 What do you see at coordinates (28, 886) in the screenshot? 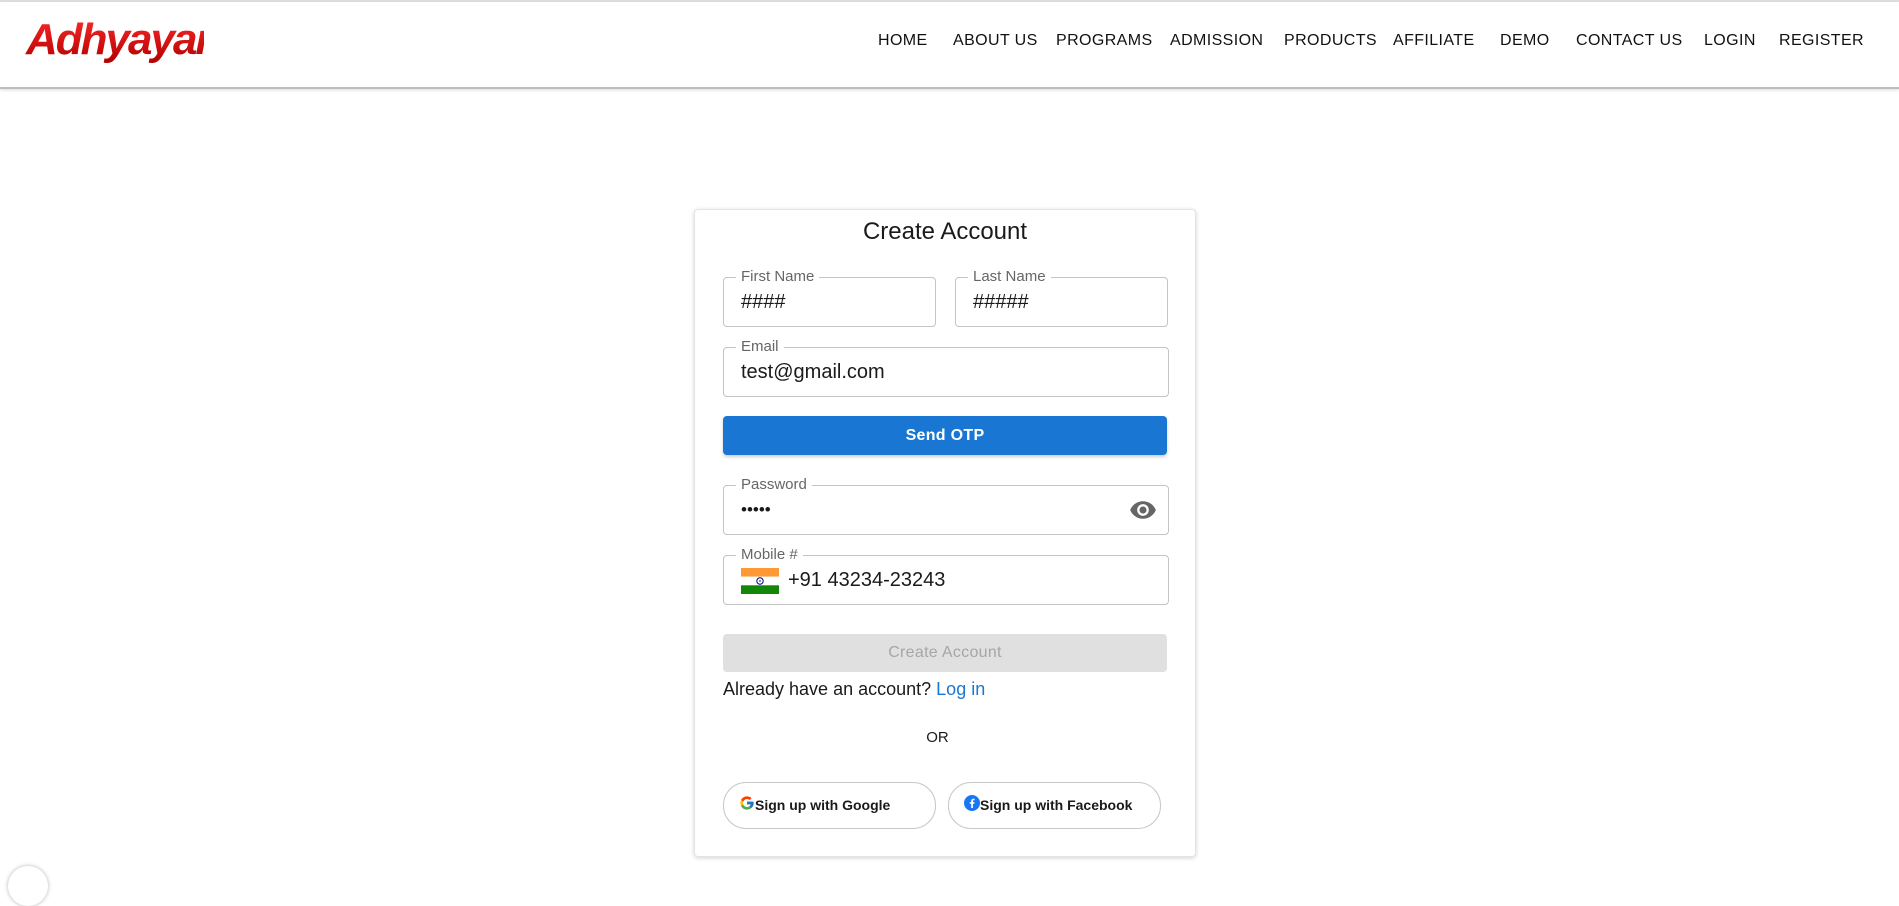
I see `chat-widget-button` at bounding box center [28, 886].